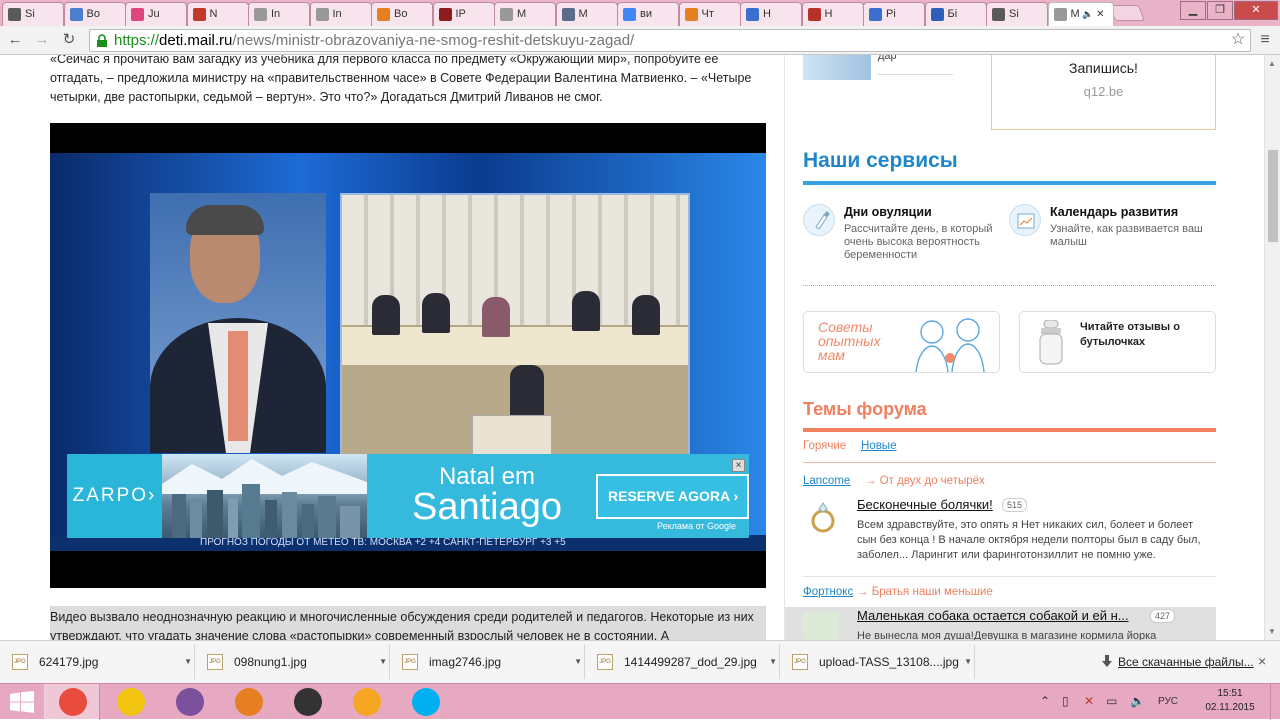 Image resolution: width=1280 pixels, height=720 pixels. I want to click on scroll-thumb, so click(1273, 196).